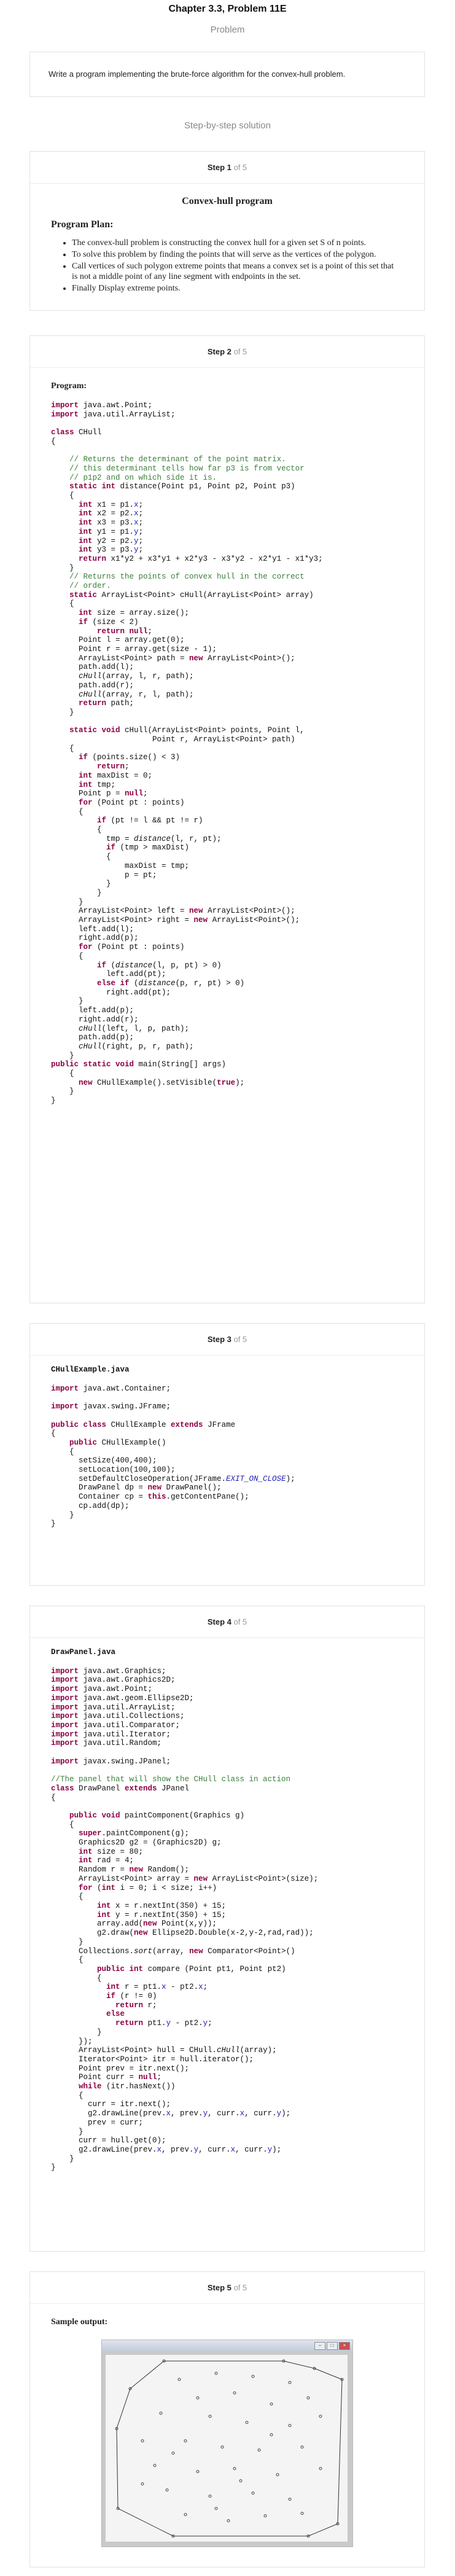 The width and height of the screenshot is (455, 2576). What do you see at coordinates (344, 2346) in the screenshot?
I see `close-icon: ×` at bounding box center [344, 2346].